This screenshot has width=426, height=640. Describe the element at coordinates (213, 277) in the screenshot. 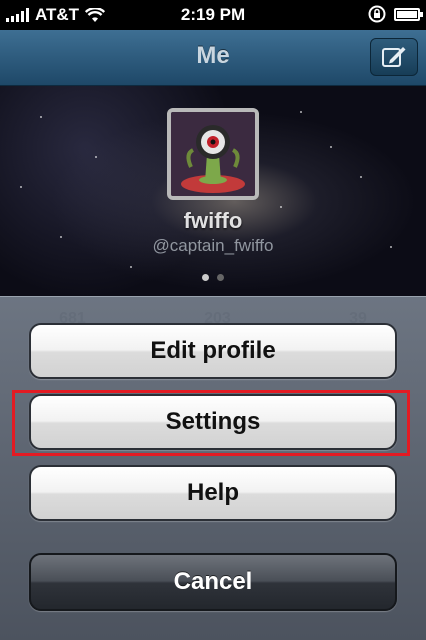

I see `page-indicator` at that location.